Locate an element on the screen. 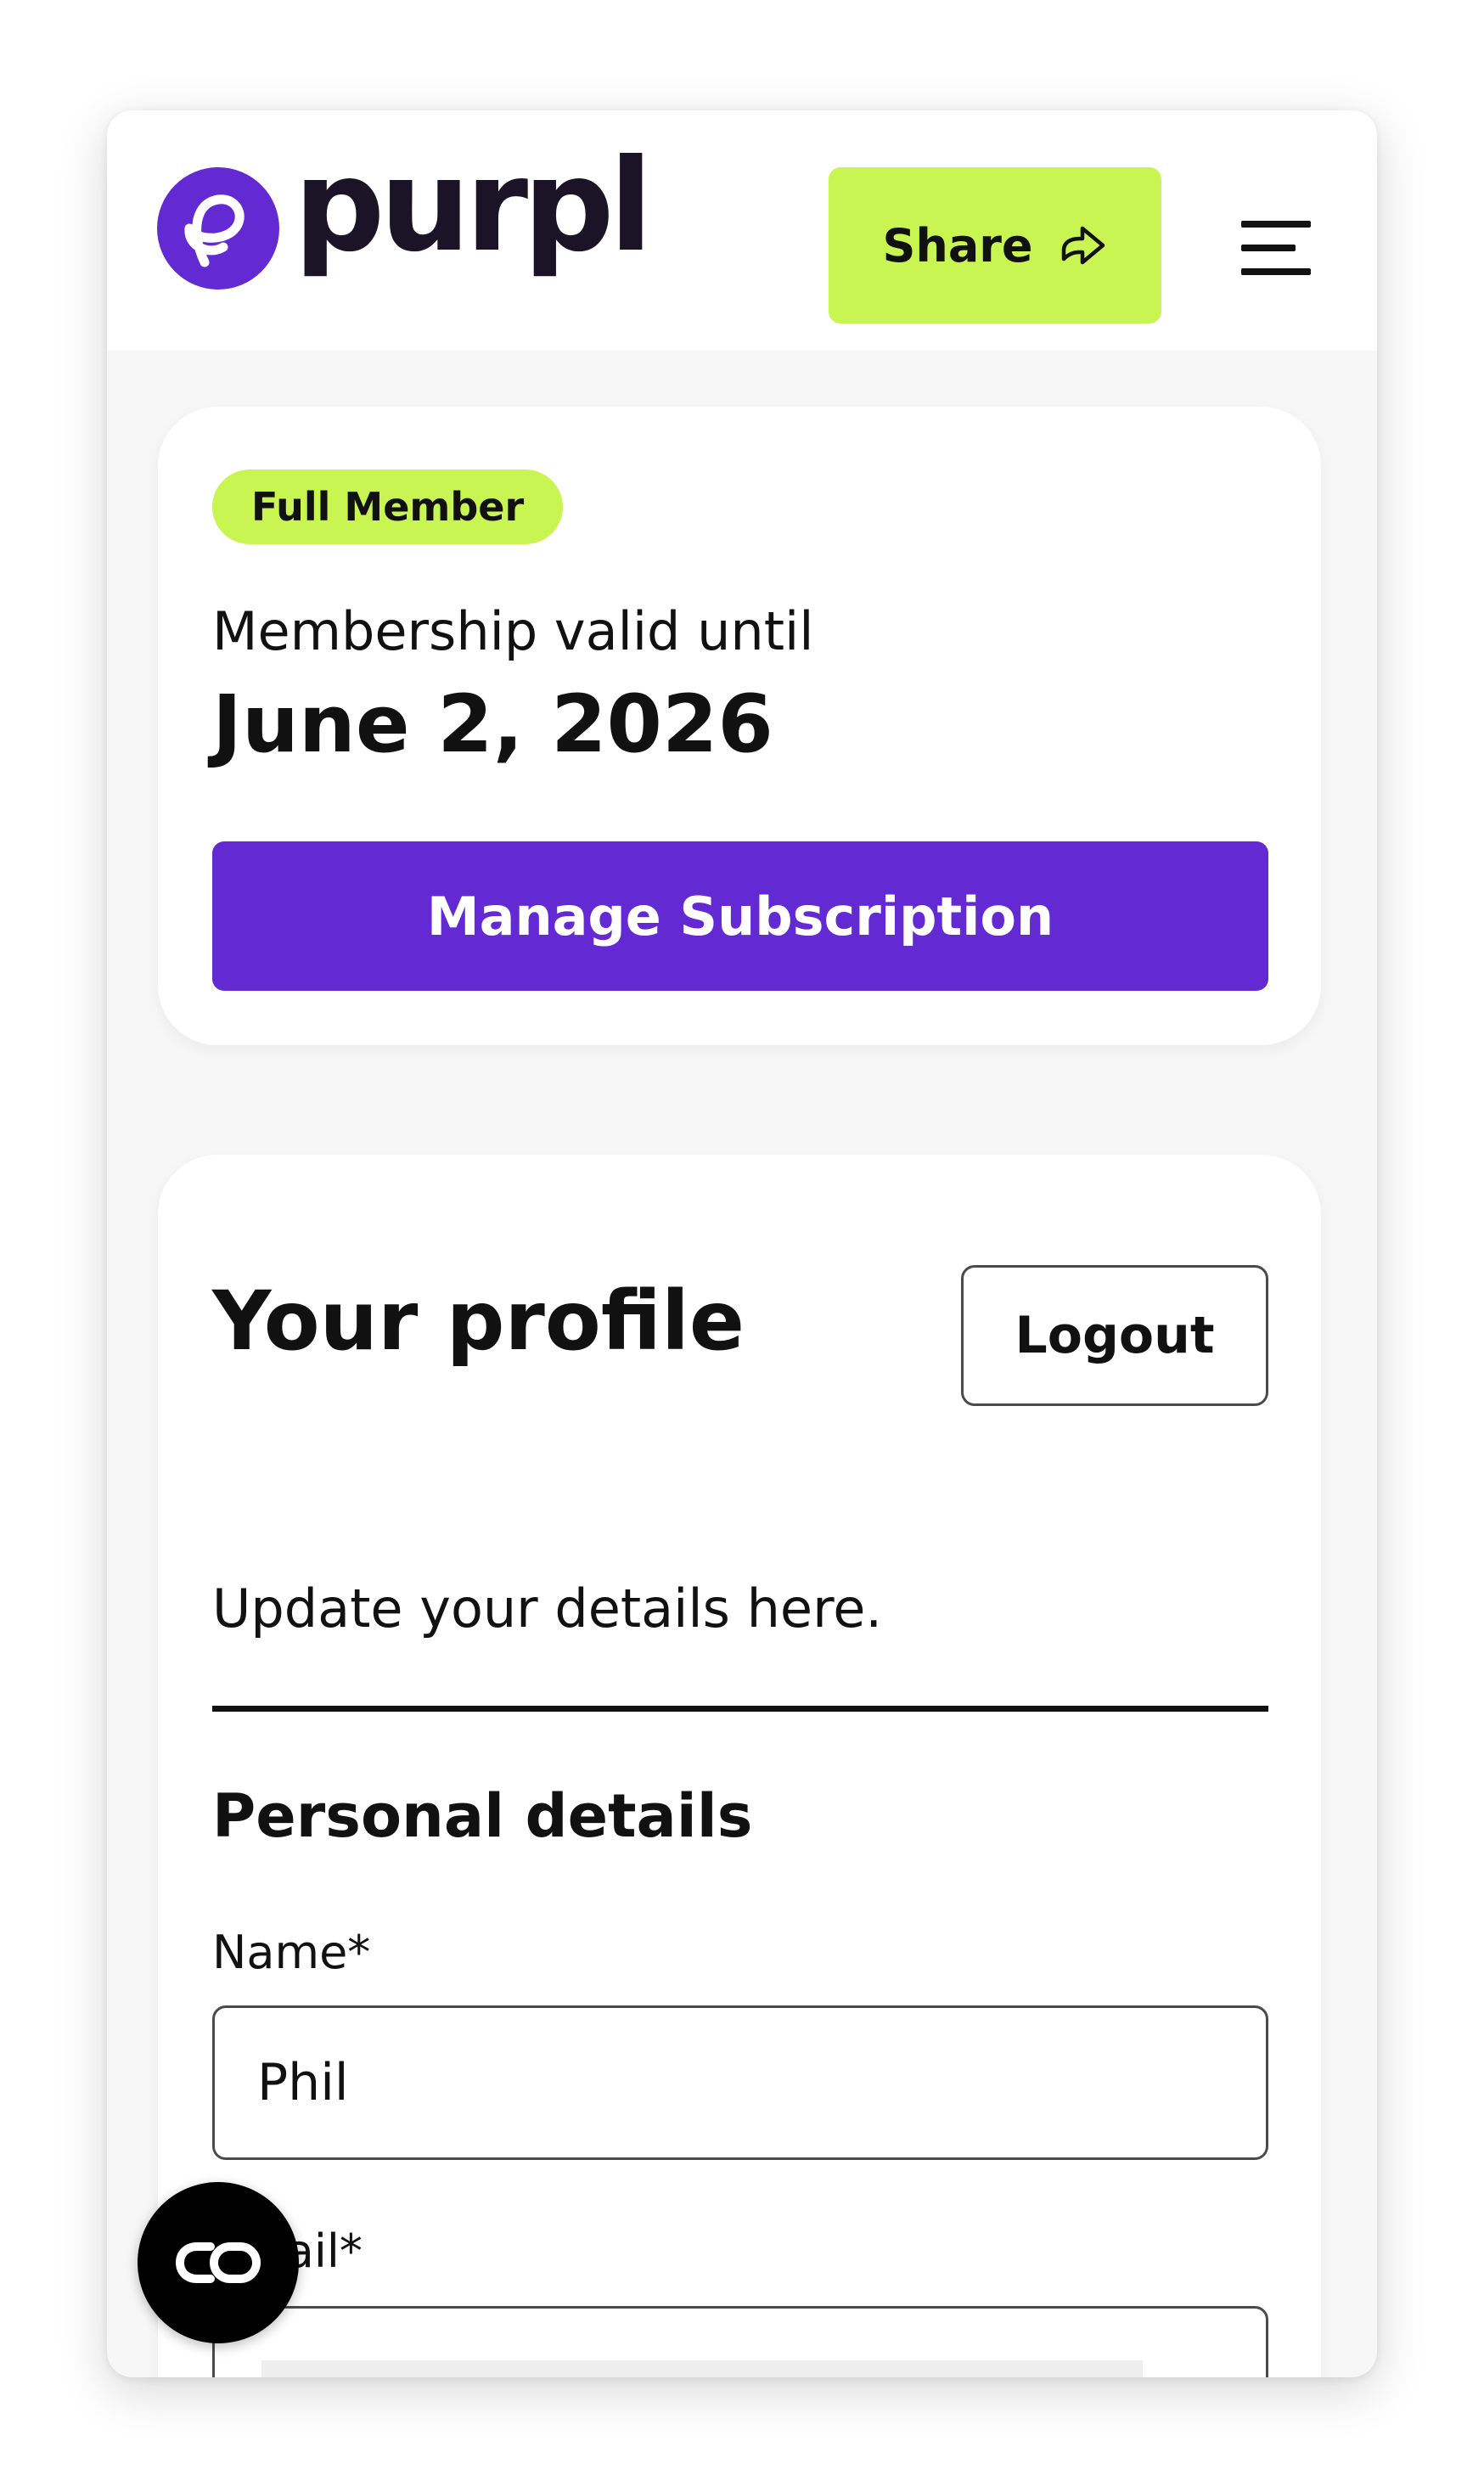 Image resolution: width=1484 pixels, height=2486 pixels. name-field-label: Name* is located at coordinates (291, 1952).